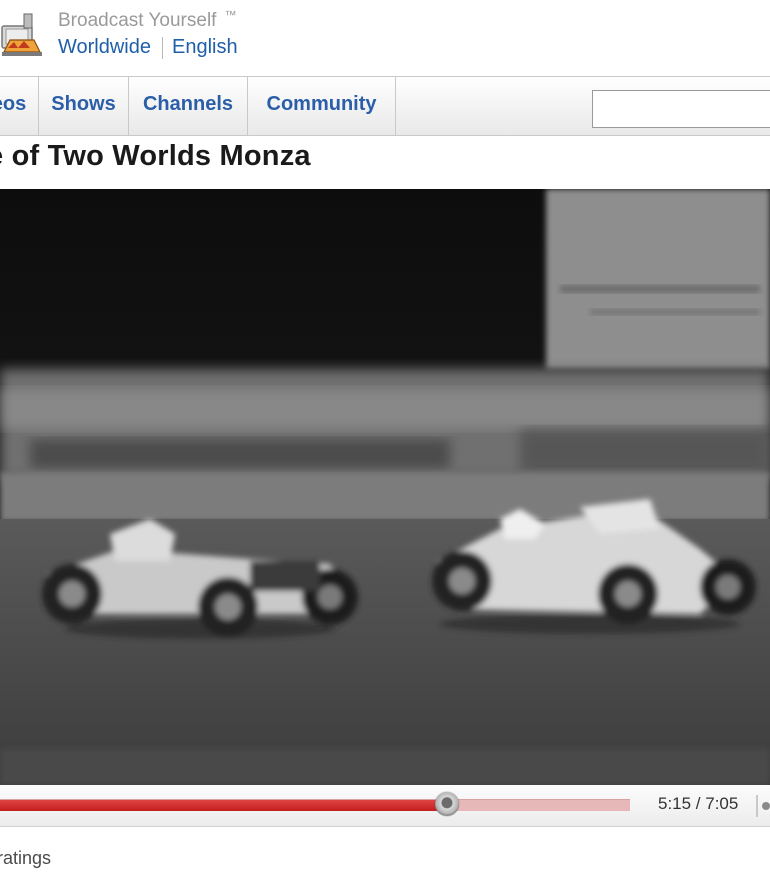 This screenshot has width=770, height=878. What do you see at coordinates (224, 805) in the screenshot?
I see `progress-played` at bounding box center [224, 805].